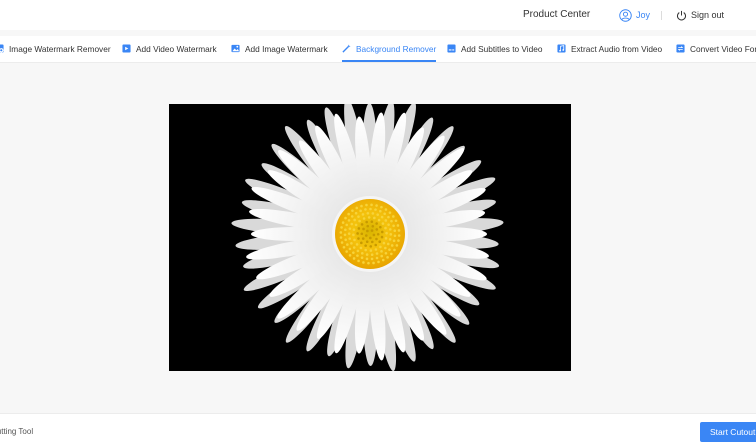  I want to click on tab-label: Image Watermark Remover, so click(60, 48).